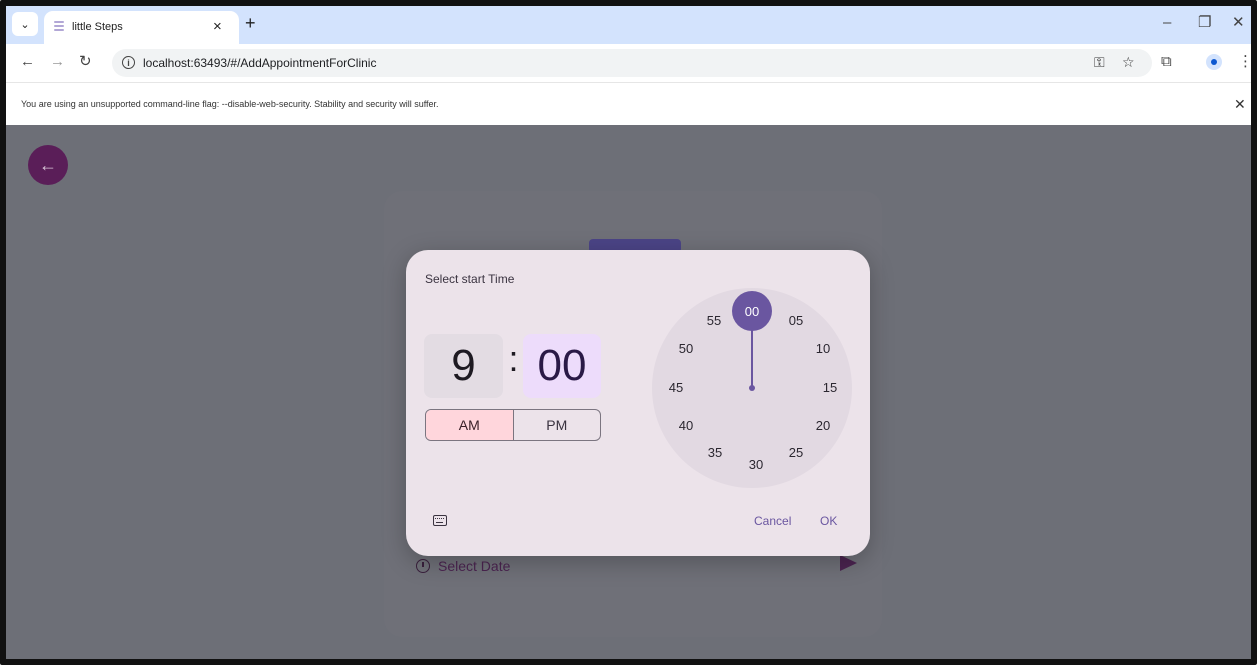 Image resolution: width=1257 pixels, height=665 pixels. What do you see at coordinates (85, 62) in the screenshot?
I see `reload-icon: ↻` at bounding box center [85, 62].